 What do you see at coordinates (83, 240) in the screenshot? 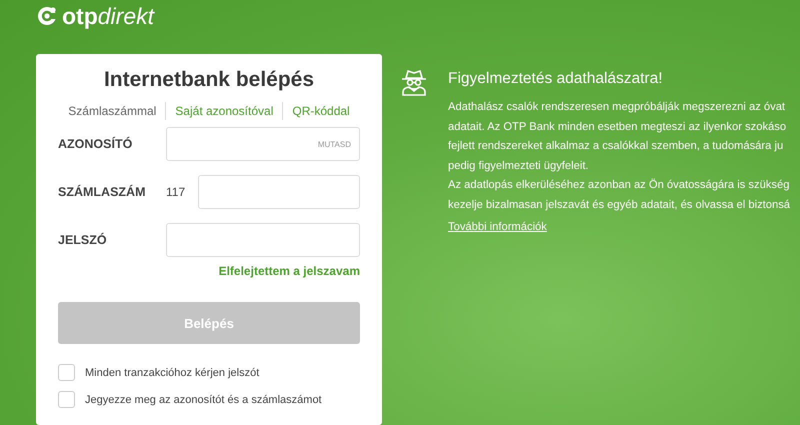
I see `field-label: JELSZÓ` at bounding box center [83, 240].